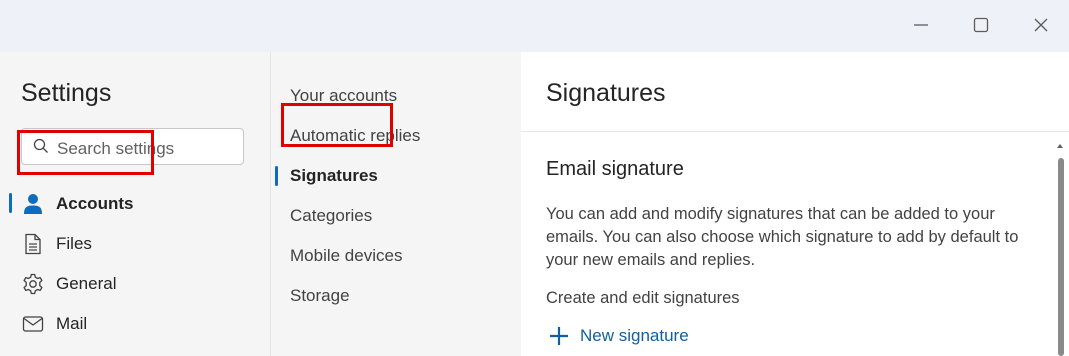 Image resolution: width=1069 pixels, height=356 pixels. I want to click on document-icon, so click(33, 244).